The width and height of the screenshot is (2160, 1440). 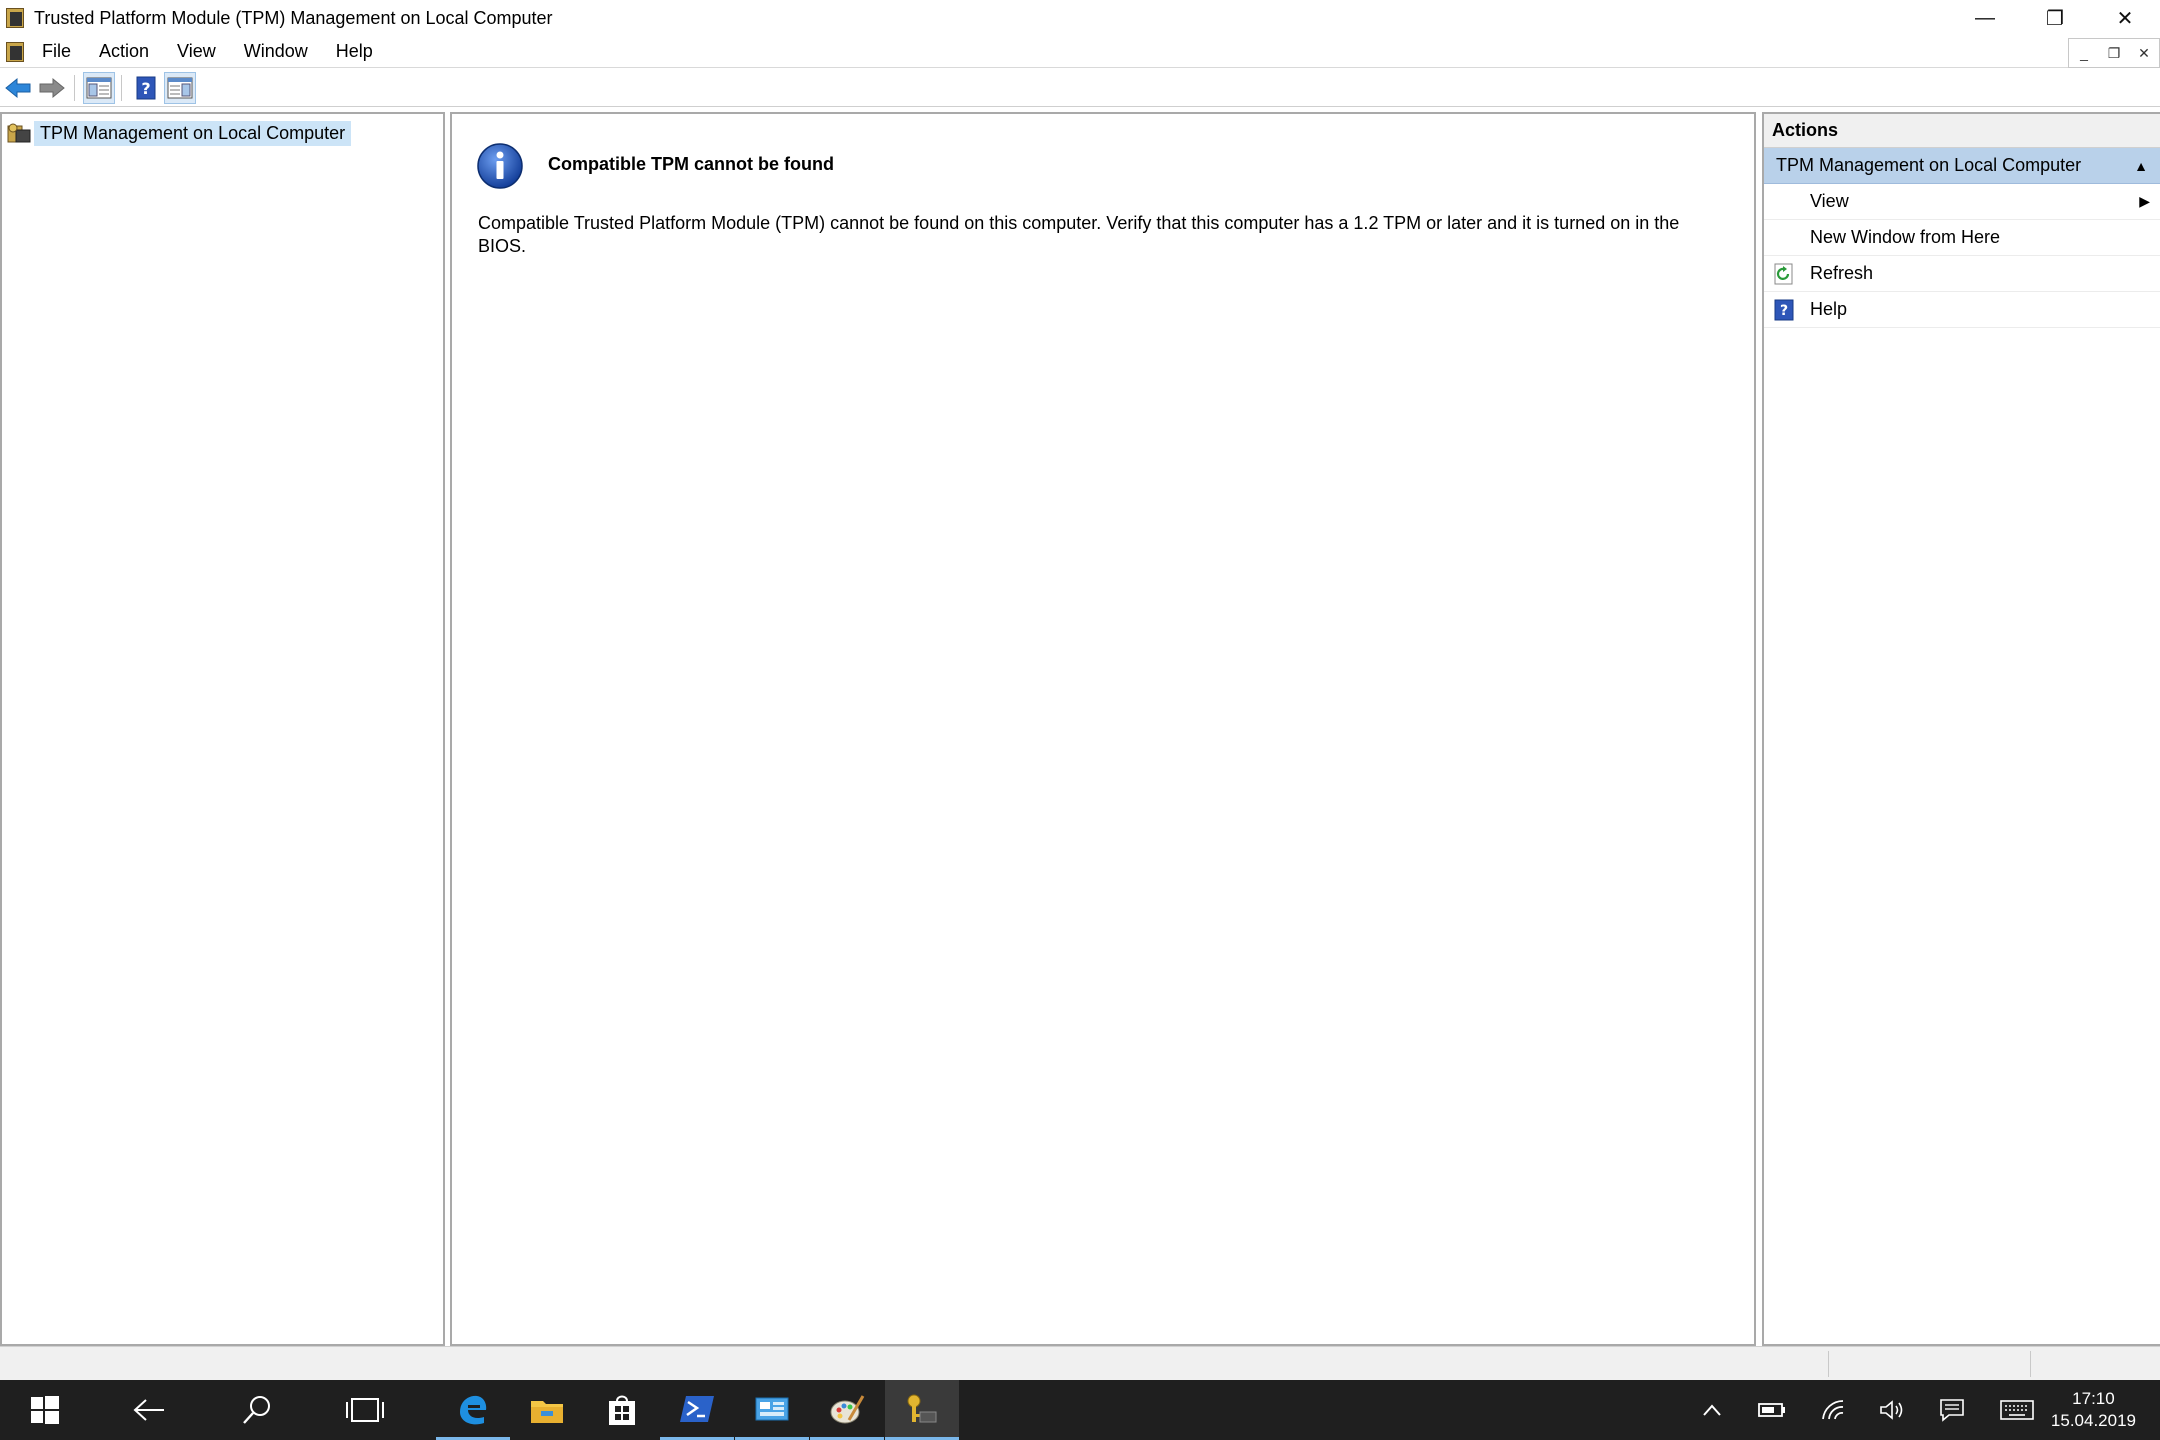 I want to click on wifi-icon, so click(x=1833, y=1410).